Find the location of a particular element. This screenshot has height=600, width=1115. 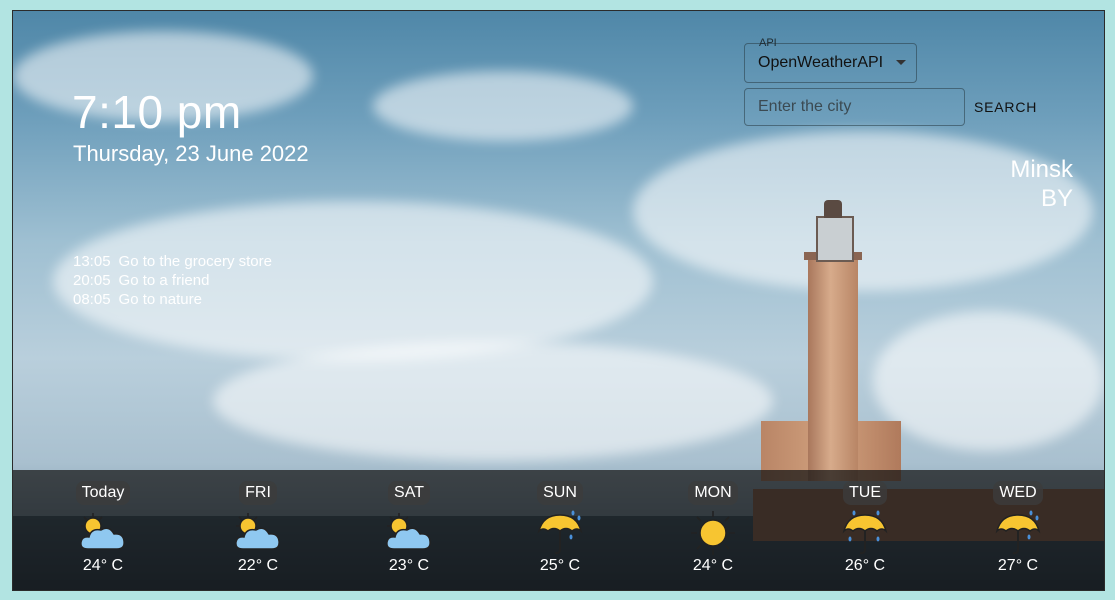

forecast-day: SUN 25° C is located at coordinates (560, 522).